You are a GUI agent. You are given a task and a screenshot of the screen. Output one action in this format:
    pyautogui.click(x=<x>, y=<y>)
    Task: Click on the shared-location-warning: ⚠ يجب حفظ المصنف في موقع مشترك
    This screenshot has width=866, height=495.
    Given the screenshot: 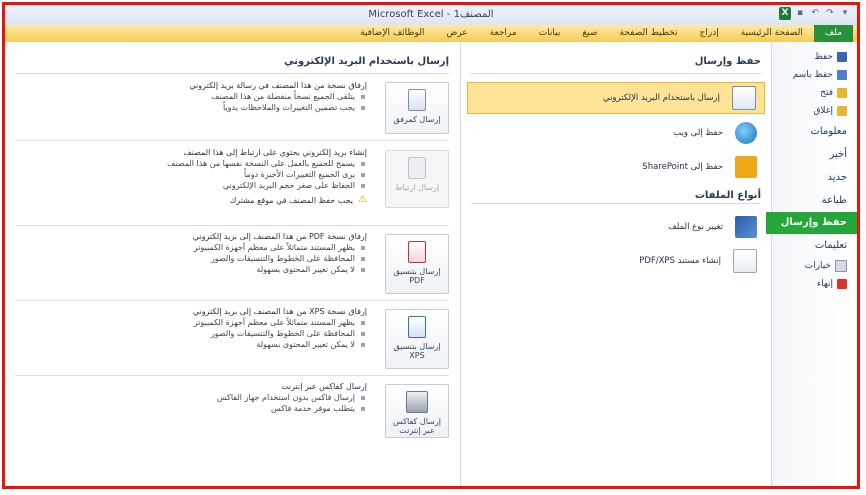 What is the action you would take?
    pyautogui.click(x=194, y=200)
    